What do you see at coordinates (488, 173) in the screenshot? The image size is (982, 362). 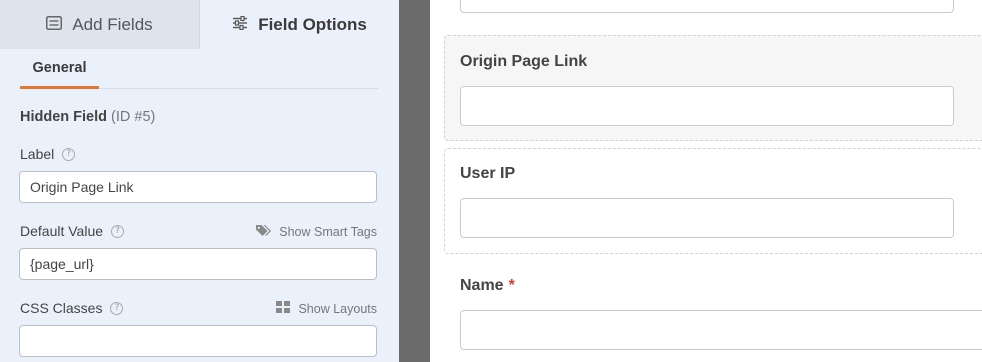 I see `preview-field-label: User IP` at bounding box center [488, 173].